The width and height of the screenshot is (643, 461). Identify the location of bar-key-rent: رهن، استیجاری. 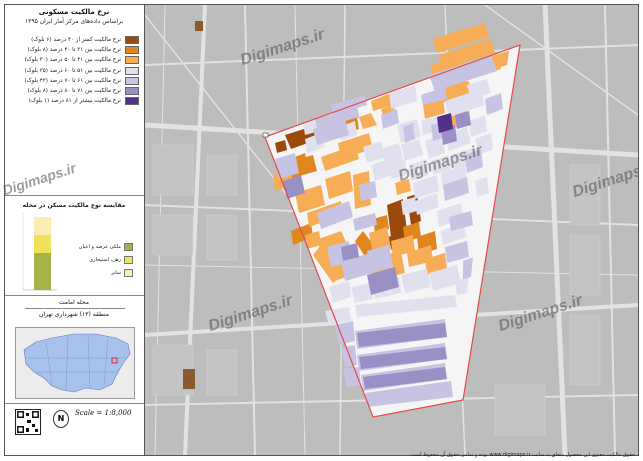
(98, 260).